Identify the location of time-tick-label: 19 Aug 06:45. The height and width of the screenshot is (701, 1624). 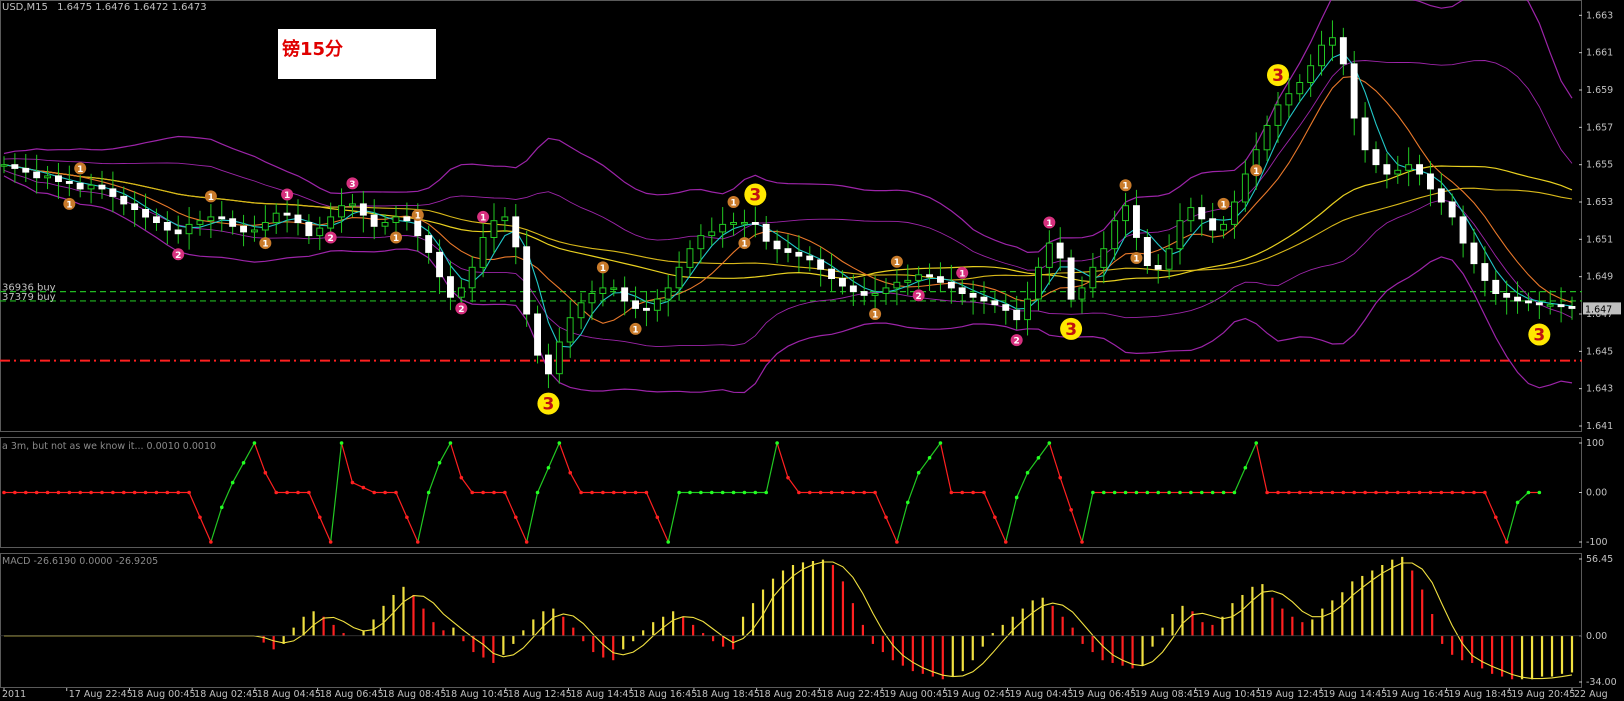
(1104, 694).